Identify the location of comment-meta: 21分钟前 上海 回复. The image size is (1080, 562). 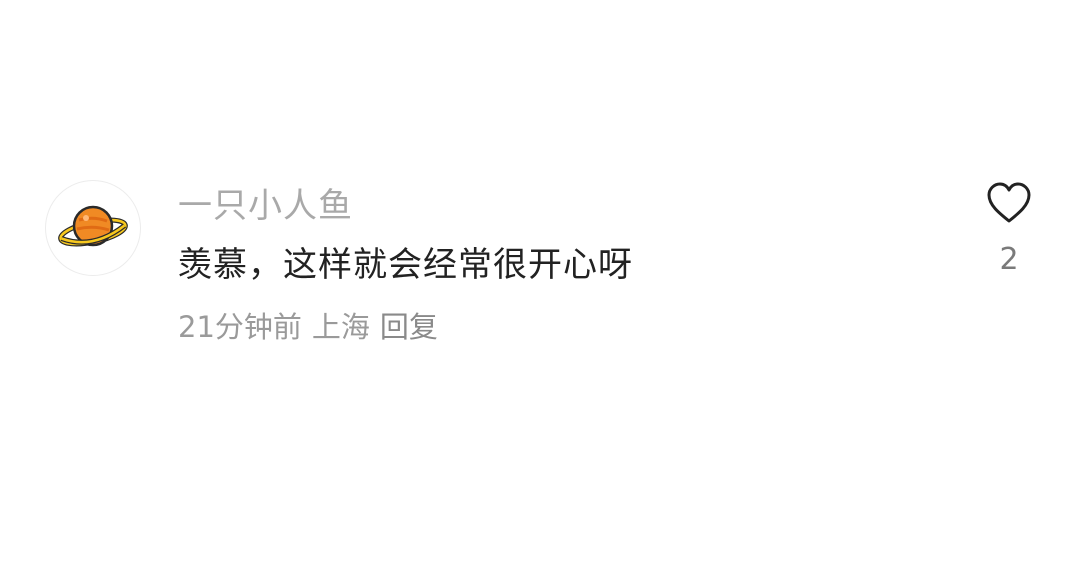
(308, 327).